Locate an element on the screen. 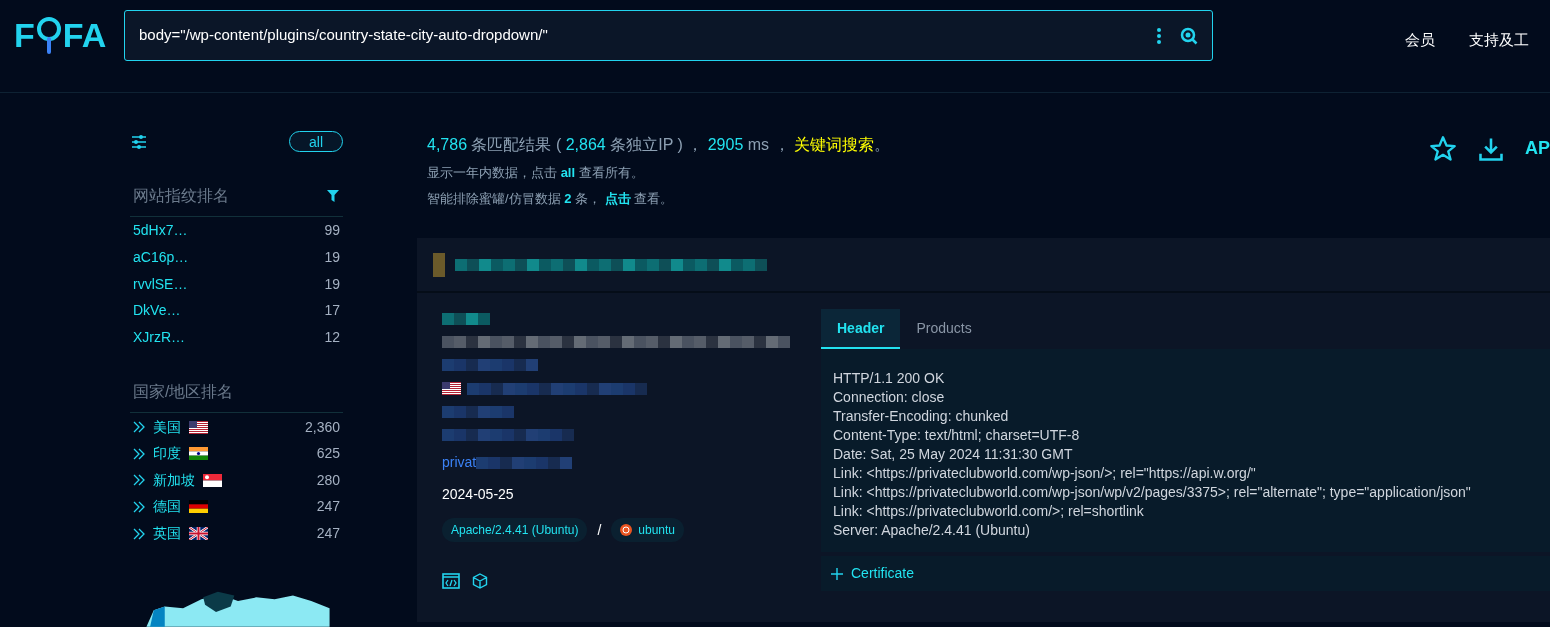 Image resolution: width=1550 pixels, height=627 pixels. panel-tab: Header is located at coordinates (861, 329).